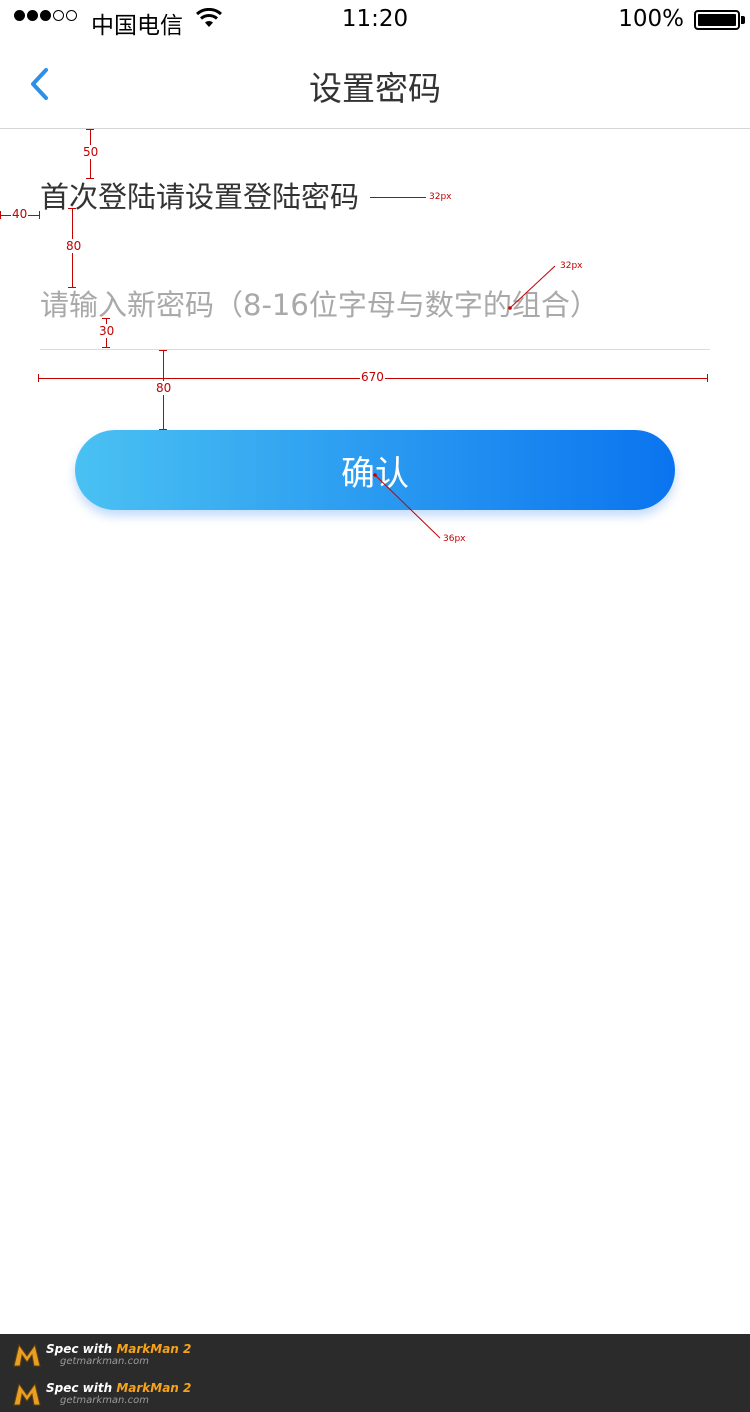 This screenshot has width=750, height=1412. I want to click on annotation-prompt-input-gap: 80, so click(74, 246).